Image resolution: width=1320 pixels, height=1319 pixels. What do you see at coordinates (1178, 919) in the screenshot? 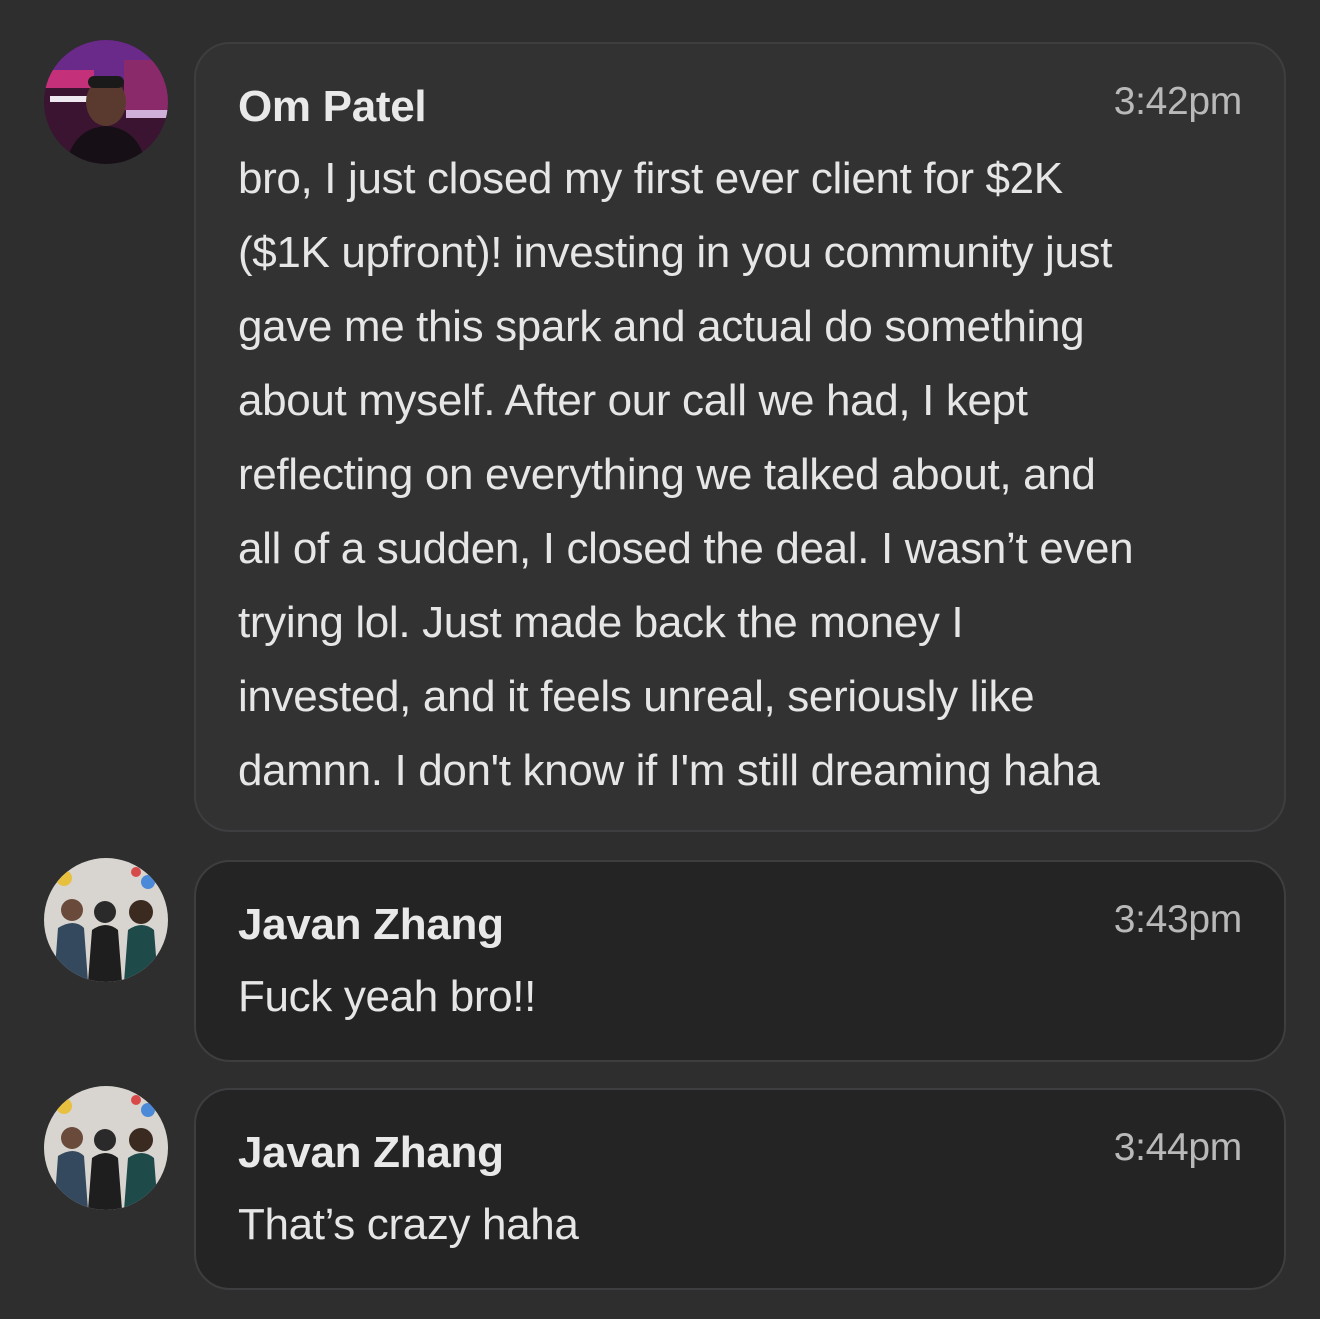
I see `message-timestamp: 3:43pm` at bounding box center [1178, 919].